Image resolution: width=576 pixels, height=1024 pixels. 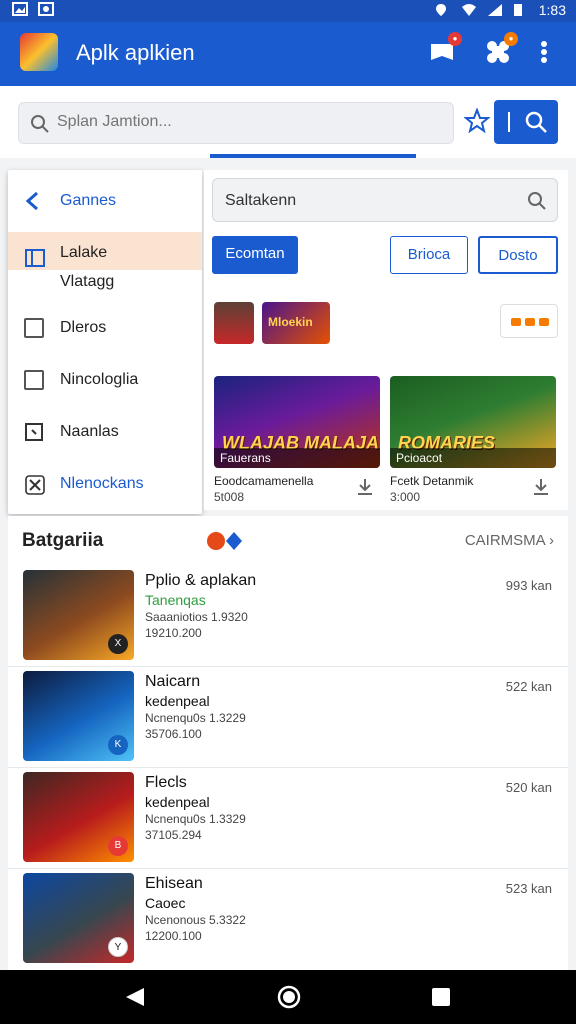 What do you see at coordinates (234, 323) in the screenshot?
I see `mini-game-avatar` at bounding box center [234, 323].